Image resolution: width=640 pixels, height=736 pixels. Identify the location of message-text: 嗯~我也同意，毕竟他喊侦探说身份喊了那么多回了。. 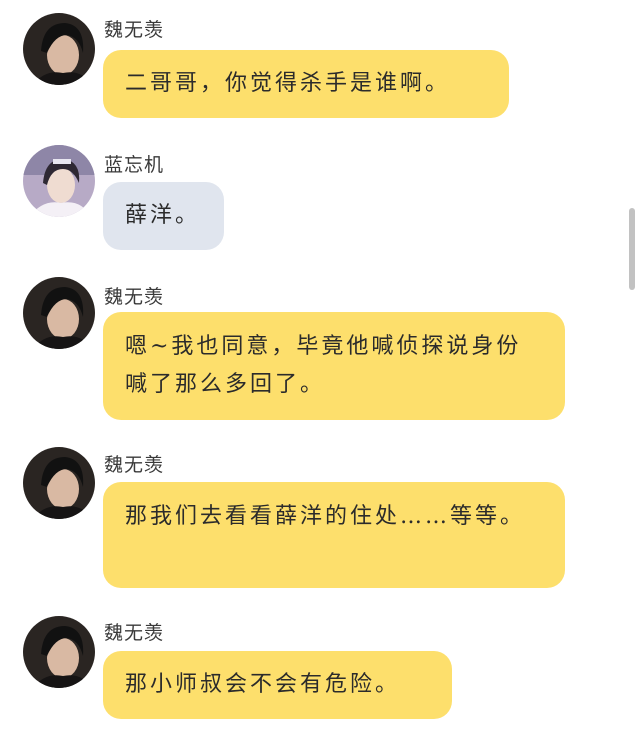
(323, 365).